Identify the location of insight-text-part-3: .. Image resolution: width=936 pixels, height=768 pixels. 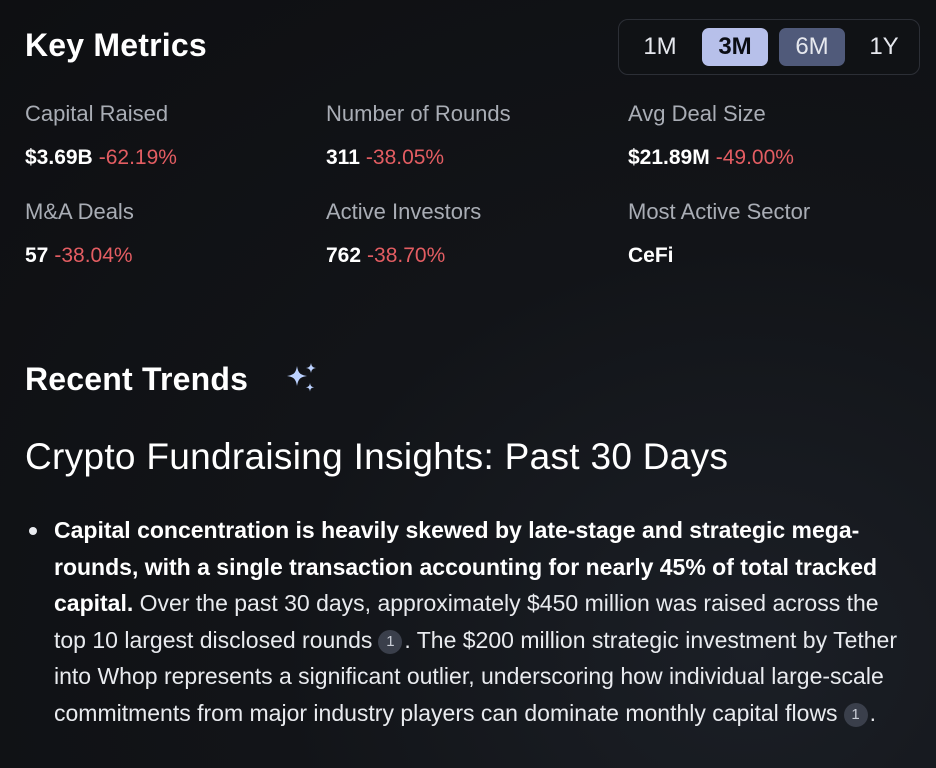
(872, 712).